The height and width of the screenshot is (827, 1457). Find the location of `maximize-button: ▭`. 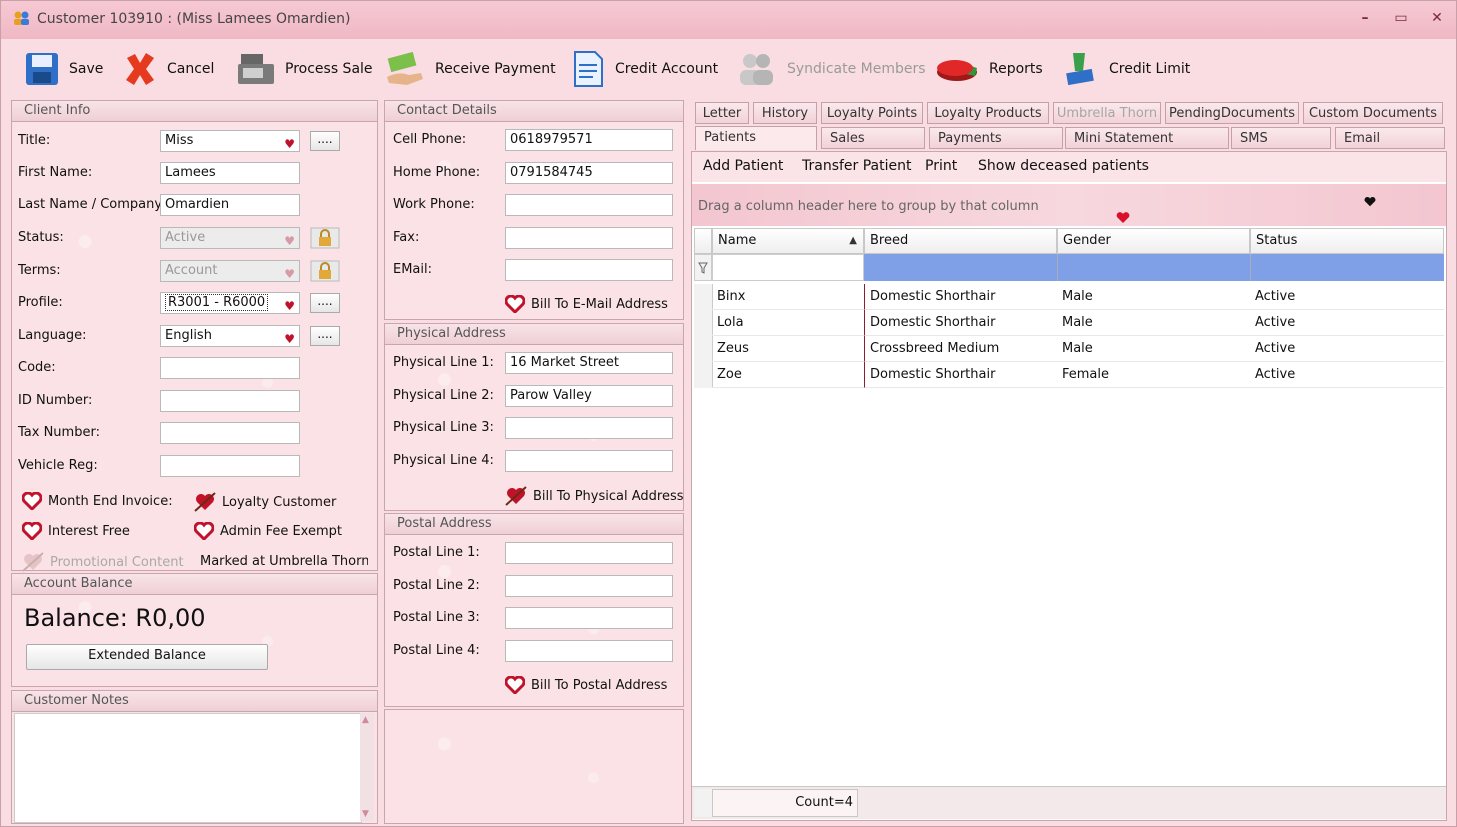

maximize-button: ▭ is located at coordinates (1401, 18).